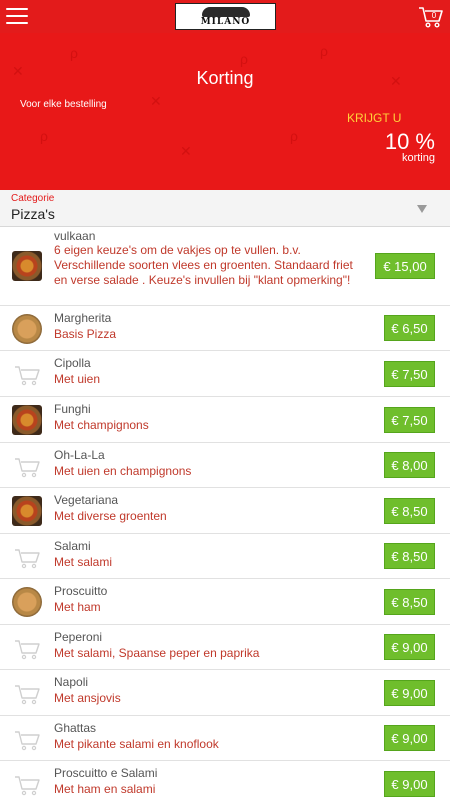  What do you see at coordinates (75, 236) in the screenshot?
I see `product-name: vulkaan` at bounding box center [75, 236].